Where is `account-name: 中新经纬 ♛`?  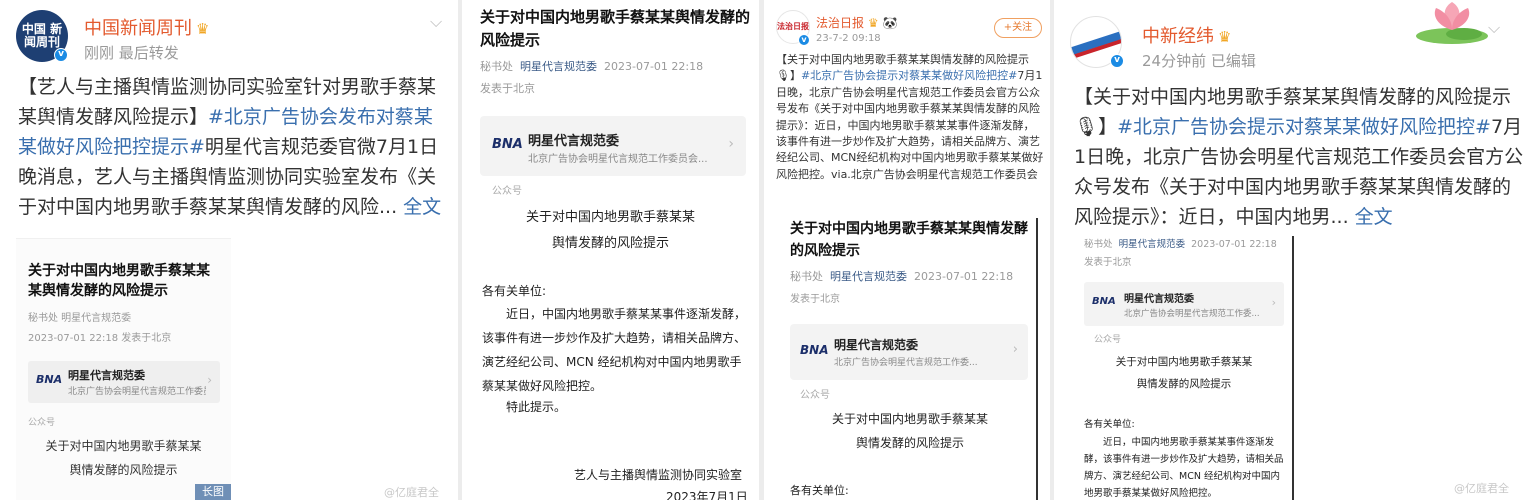 account-name: 中新经纬 ♛ is located at coordinates (1186, 35).